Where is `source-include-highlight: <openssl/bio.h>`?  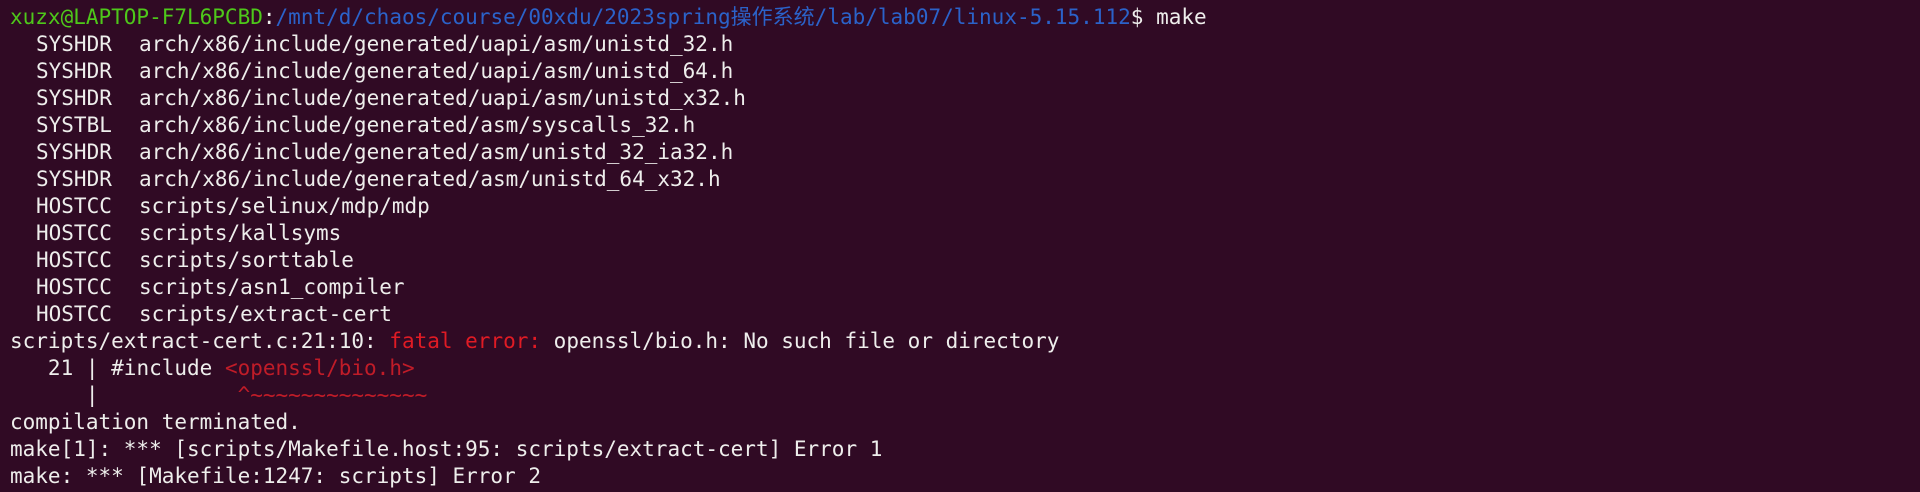
source-include-highlight: <openssl/bio.h> is located at coordinates (319, 368).